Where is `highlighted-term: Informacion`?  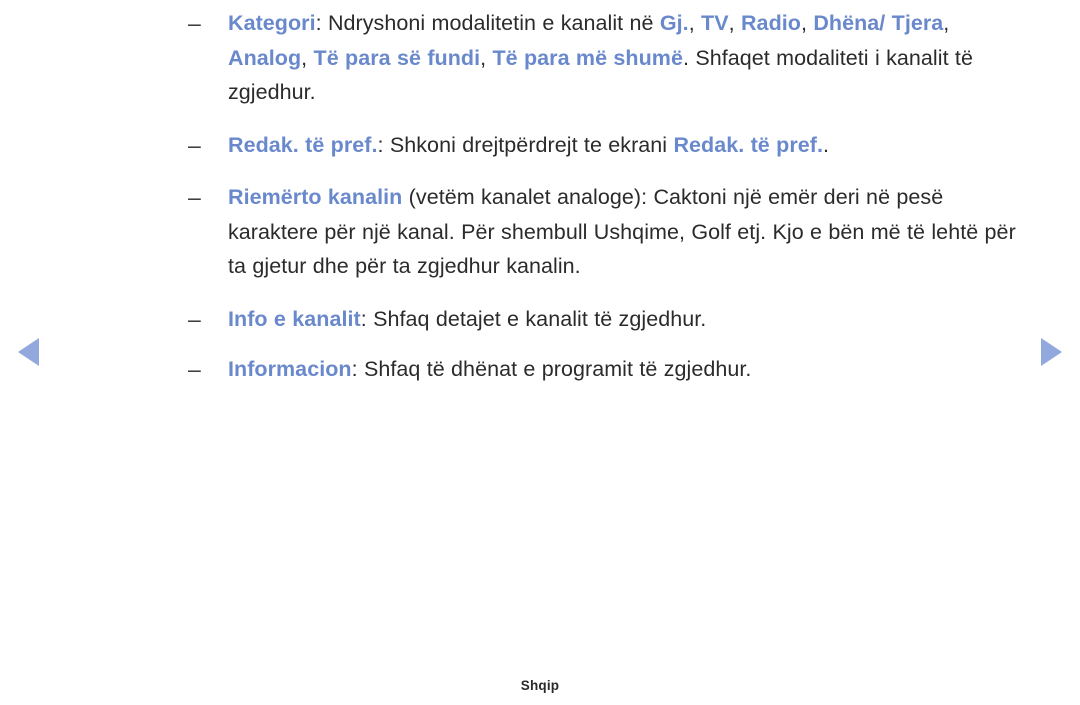 highlighted-term: Informacion is located at coordinates (290, 369).